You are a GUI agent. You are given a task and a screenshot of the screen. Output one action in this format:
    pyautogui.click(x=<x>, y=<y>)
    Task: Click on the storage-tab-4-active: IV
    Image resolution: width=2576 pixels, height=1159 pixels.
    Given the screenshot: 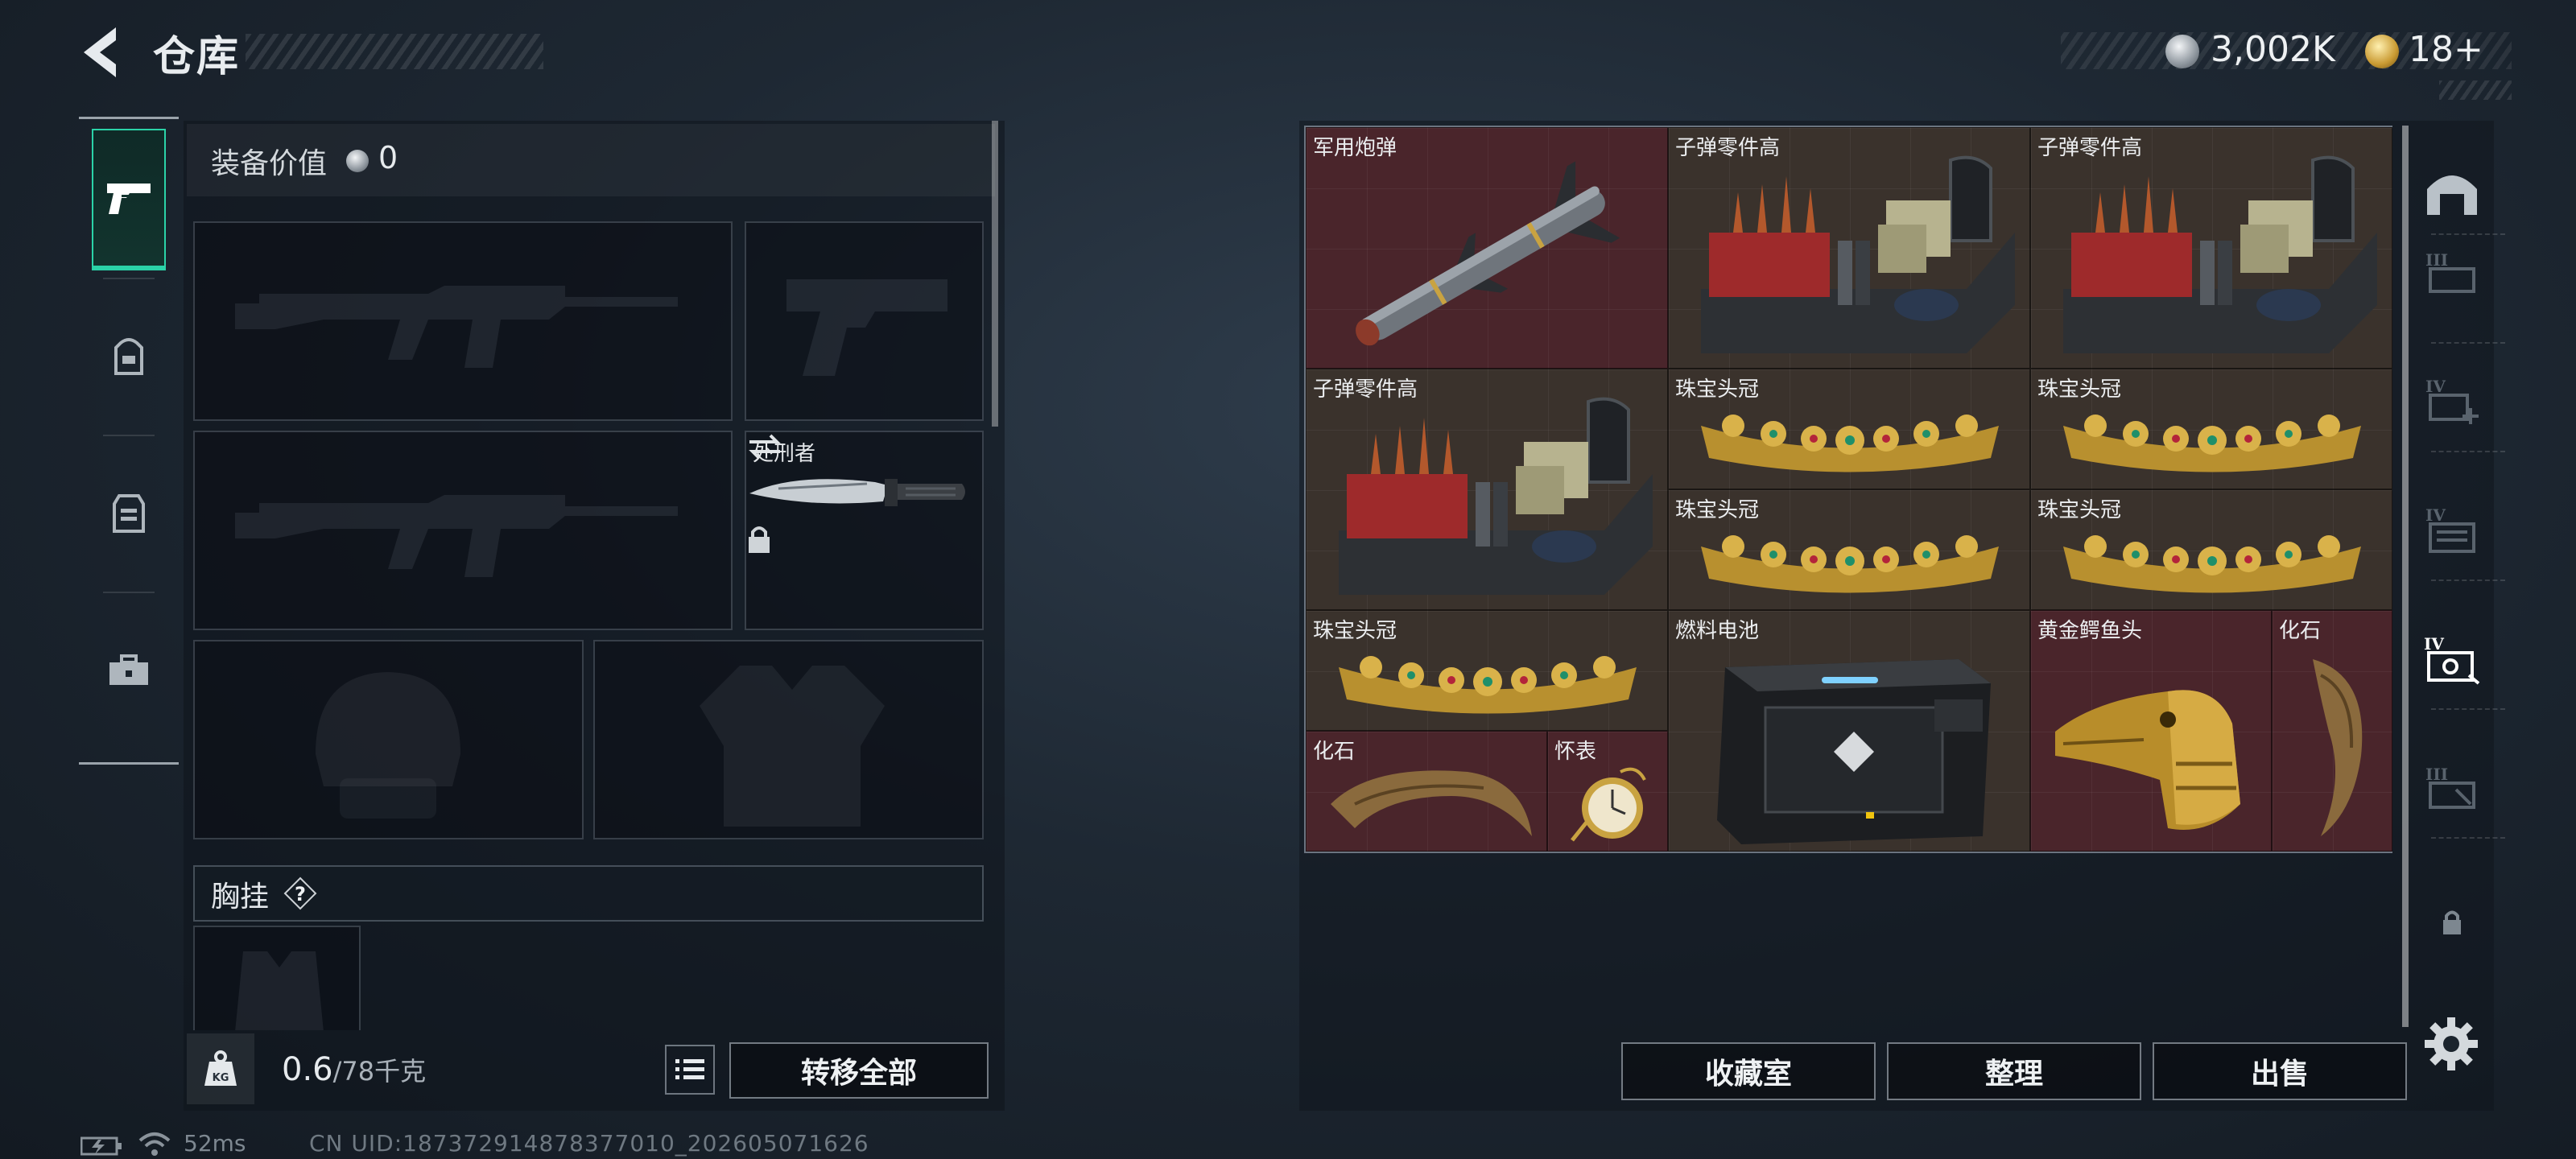 What is the action you would take?
    pyautogui.click(x=2452, y=658)
    